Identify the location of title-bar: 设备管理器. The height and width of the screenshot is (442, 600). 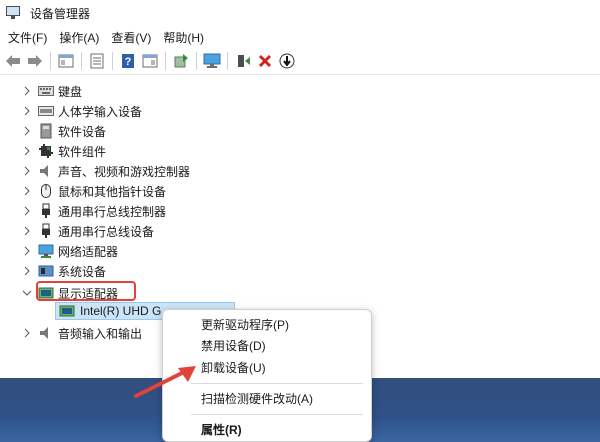
(300, 13).